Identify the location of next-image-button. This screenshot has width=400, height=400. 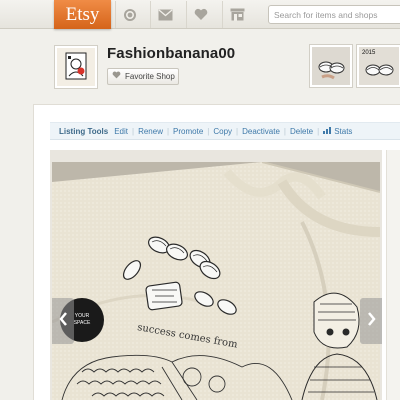
(371, 321).